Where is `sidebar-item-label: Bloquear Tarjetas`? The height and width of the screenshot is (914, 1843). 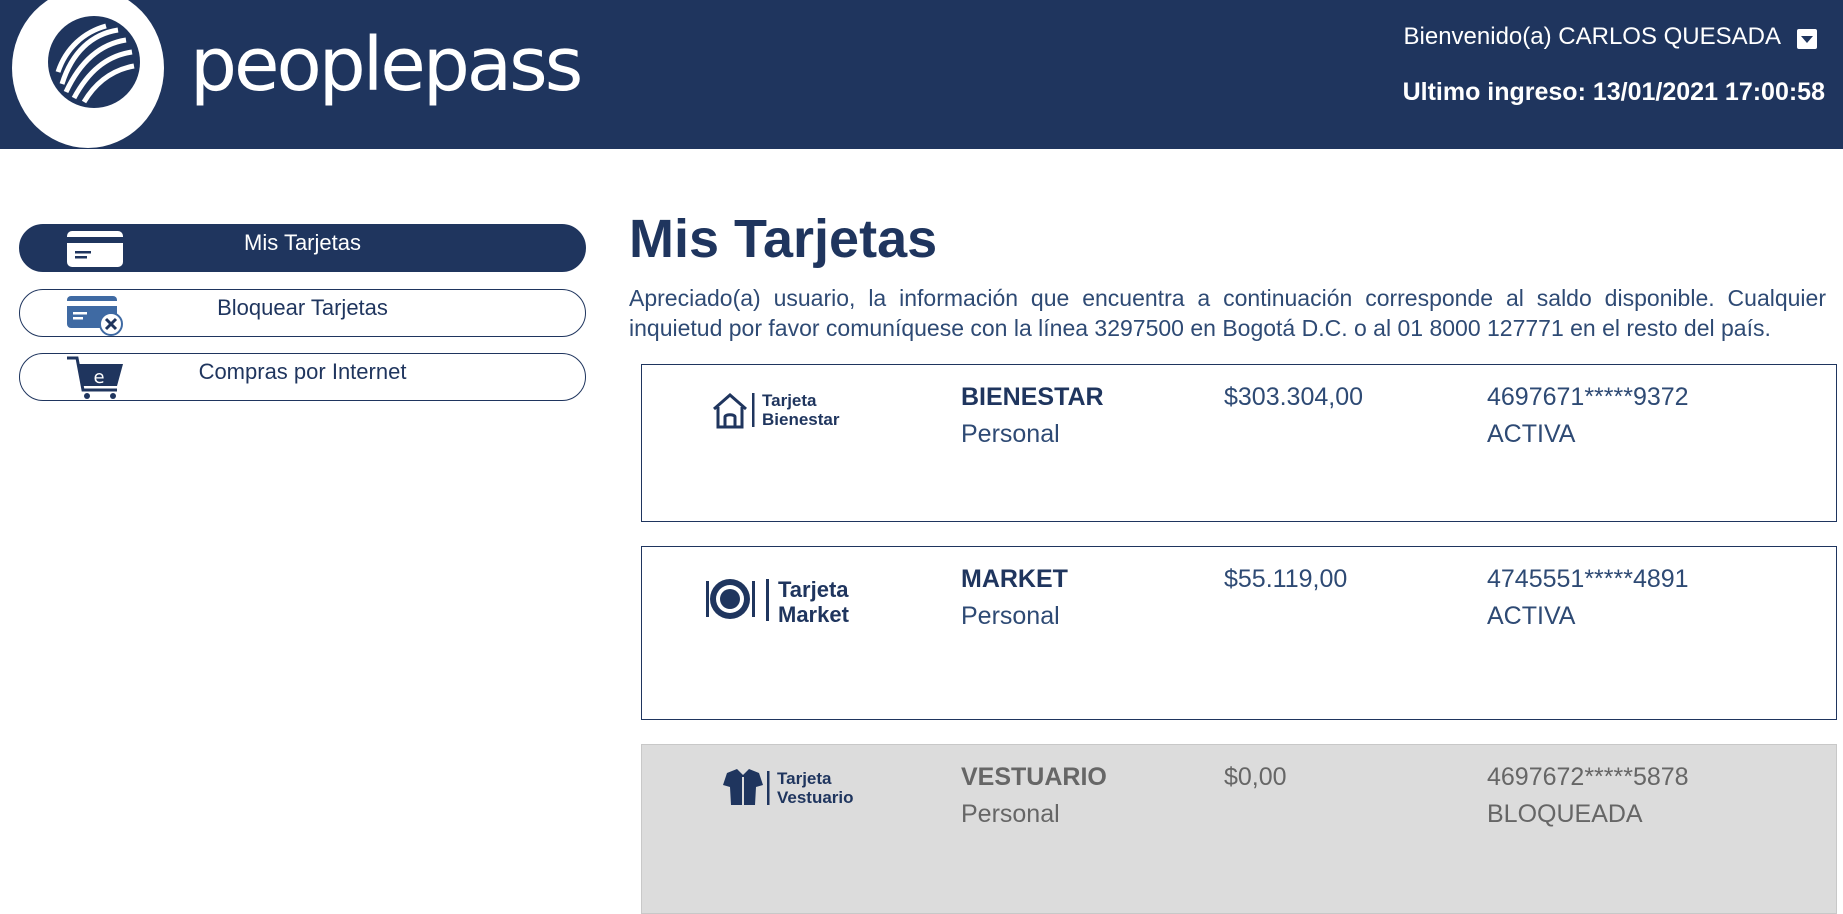
sidebar-item-label: Bloquear Tarjetas is located at coordinates (302, 307).